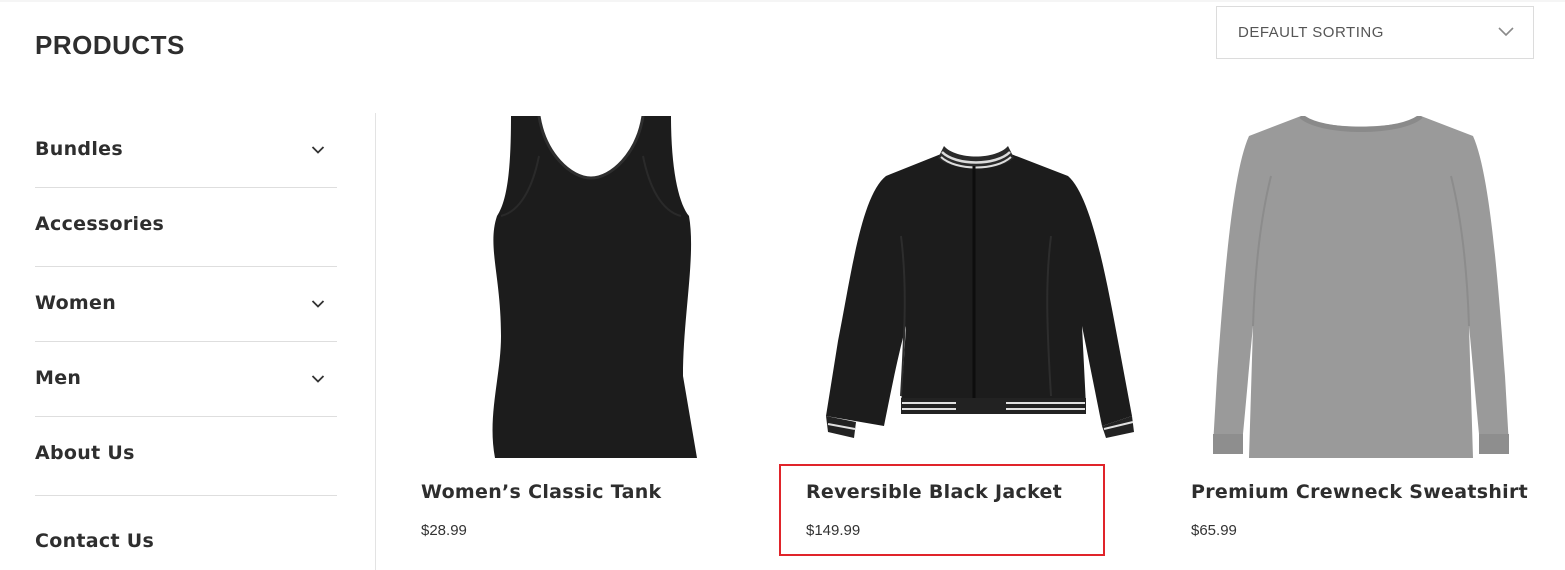 This screenshot has width=1565, height=570. What do you see at coordinates (541, 492) in the screenshot?
I see `product-name: Women’s Classic Tank` at bounding box center [541, 492].